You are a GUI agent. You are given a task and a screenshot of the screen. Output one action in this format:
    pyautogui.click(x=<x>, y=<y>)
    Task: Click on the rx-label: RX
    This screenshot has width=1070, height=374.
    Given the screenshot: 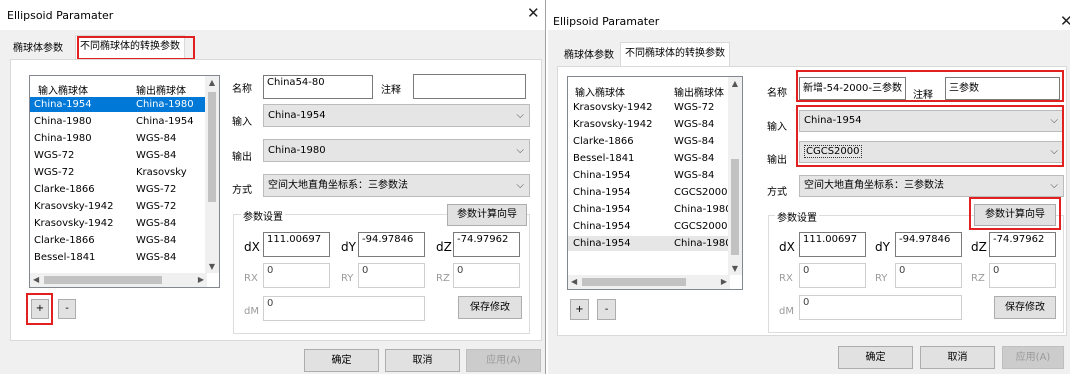 What is the action you would take?
    pyautogui.click(x=786, y=278)
    